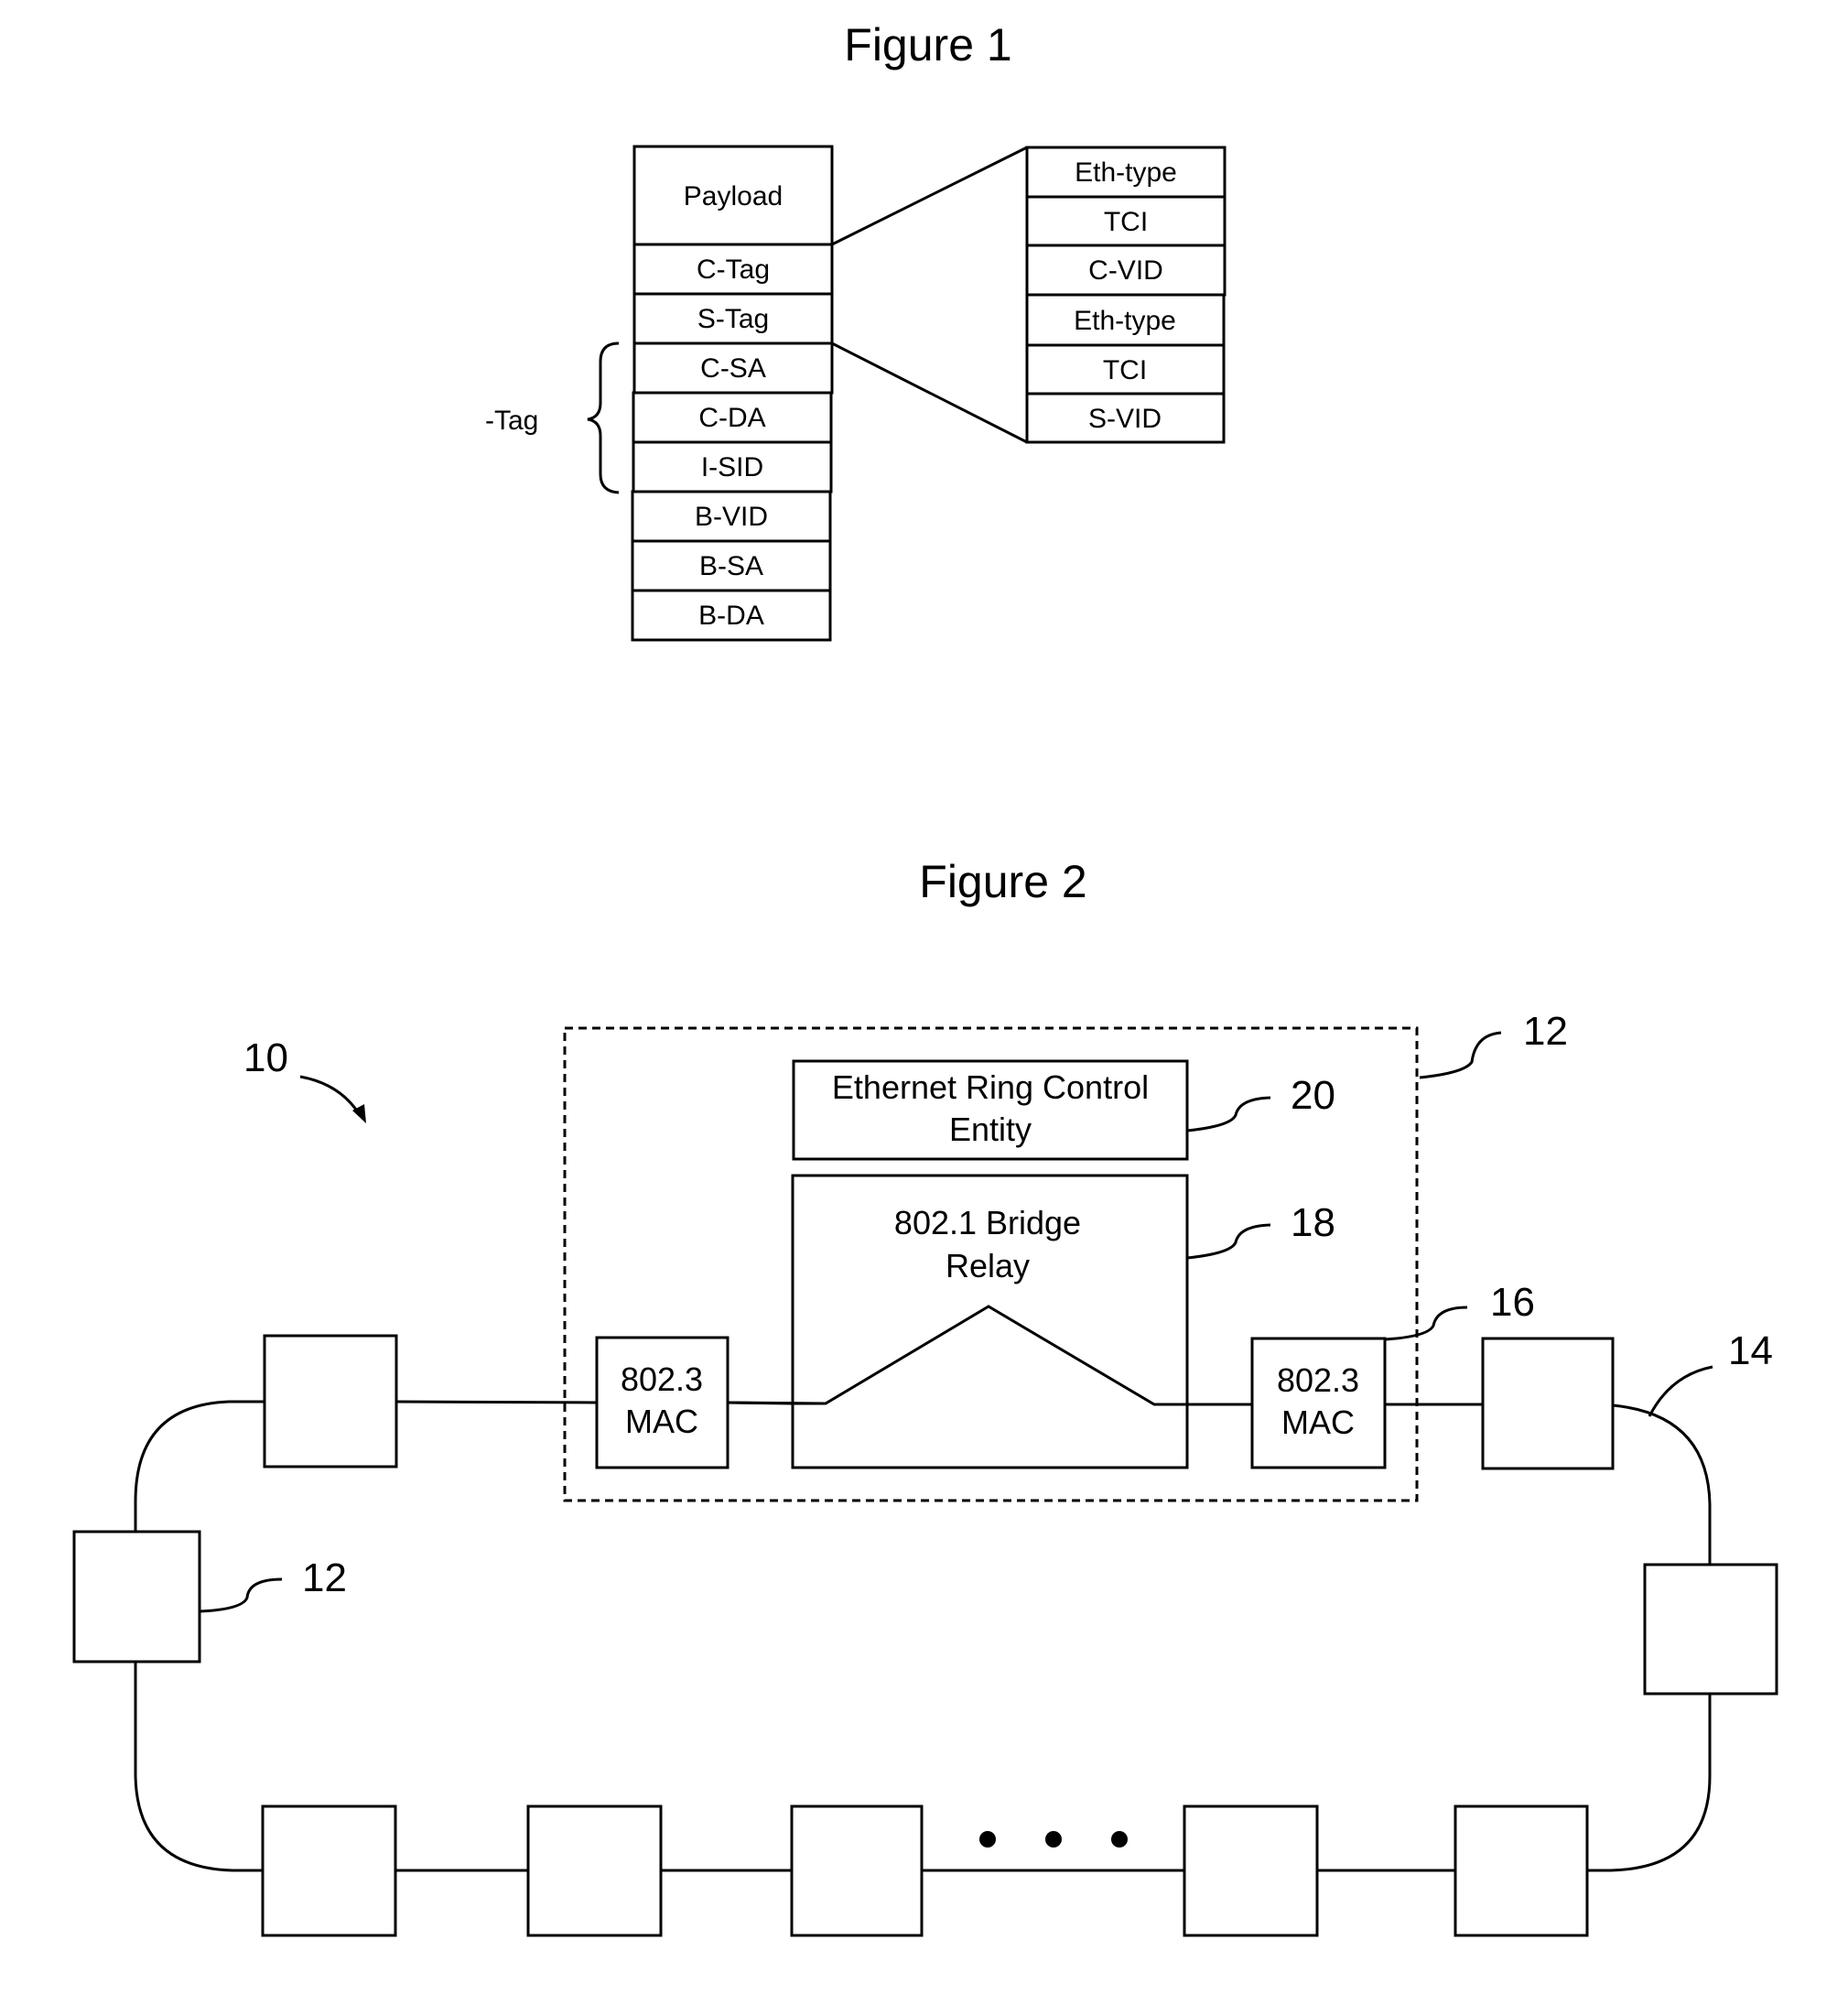 This screenshot has height=1994, width=1848. Describe the element at coordinates (1313, 1222) in the screenshot. I see `ref-numeral-18: 18` at that location.